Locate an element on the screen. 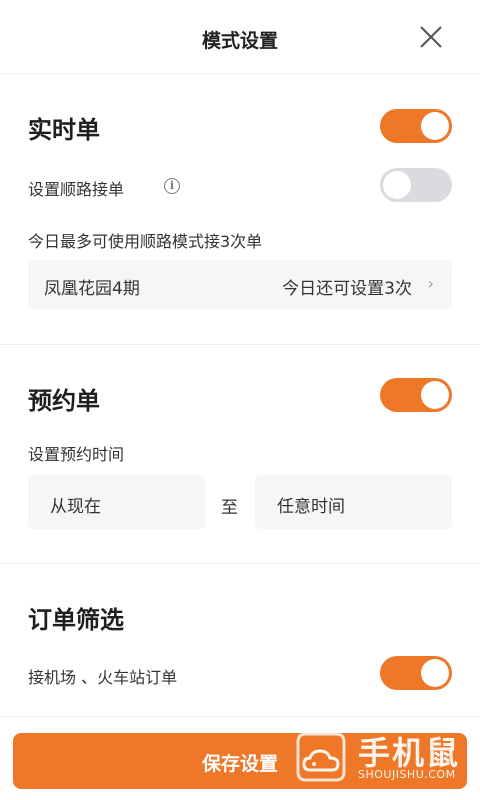 The width and height of the screenshot is (480, 800). airport-toggle is located at coordinates (416, 673).